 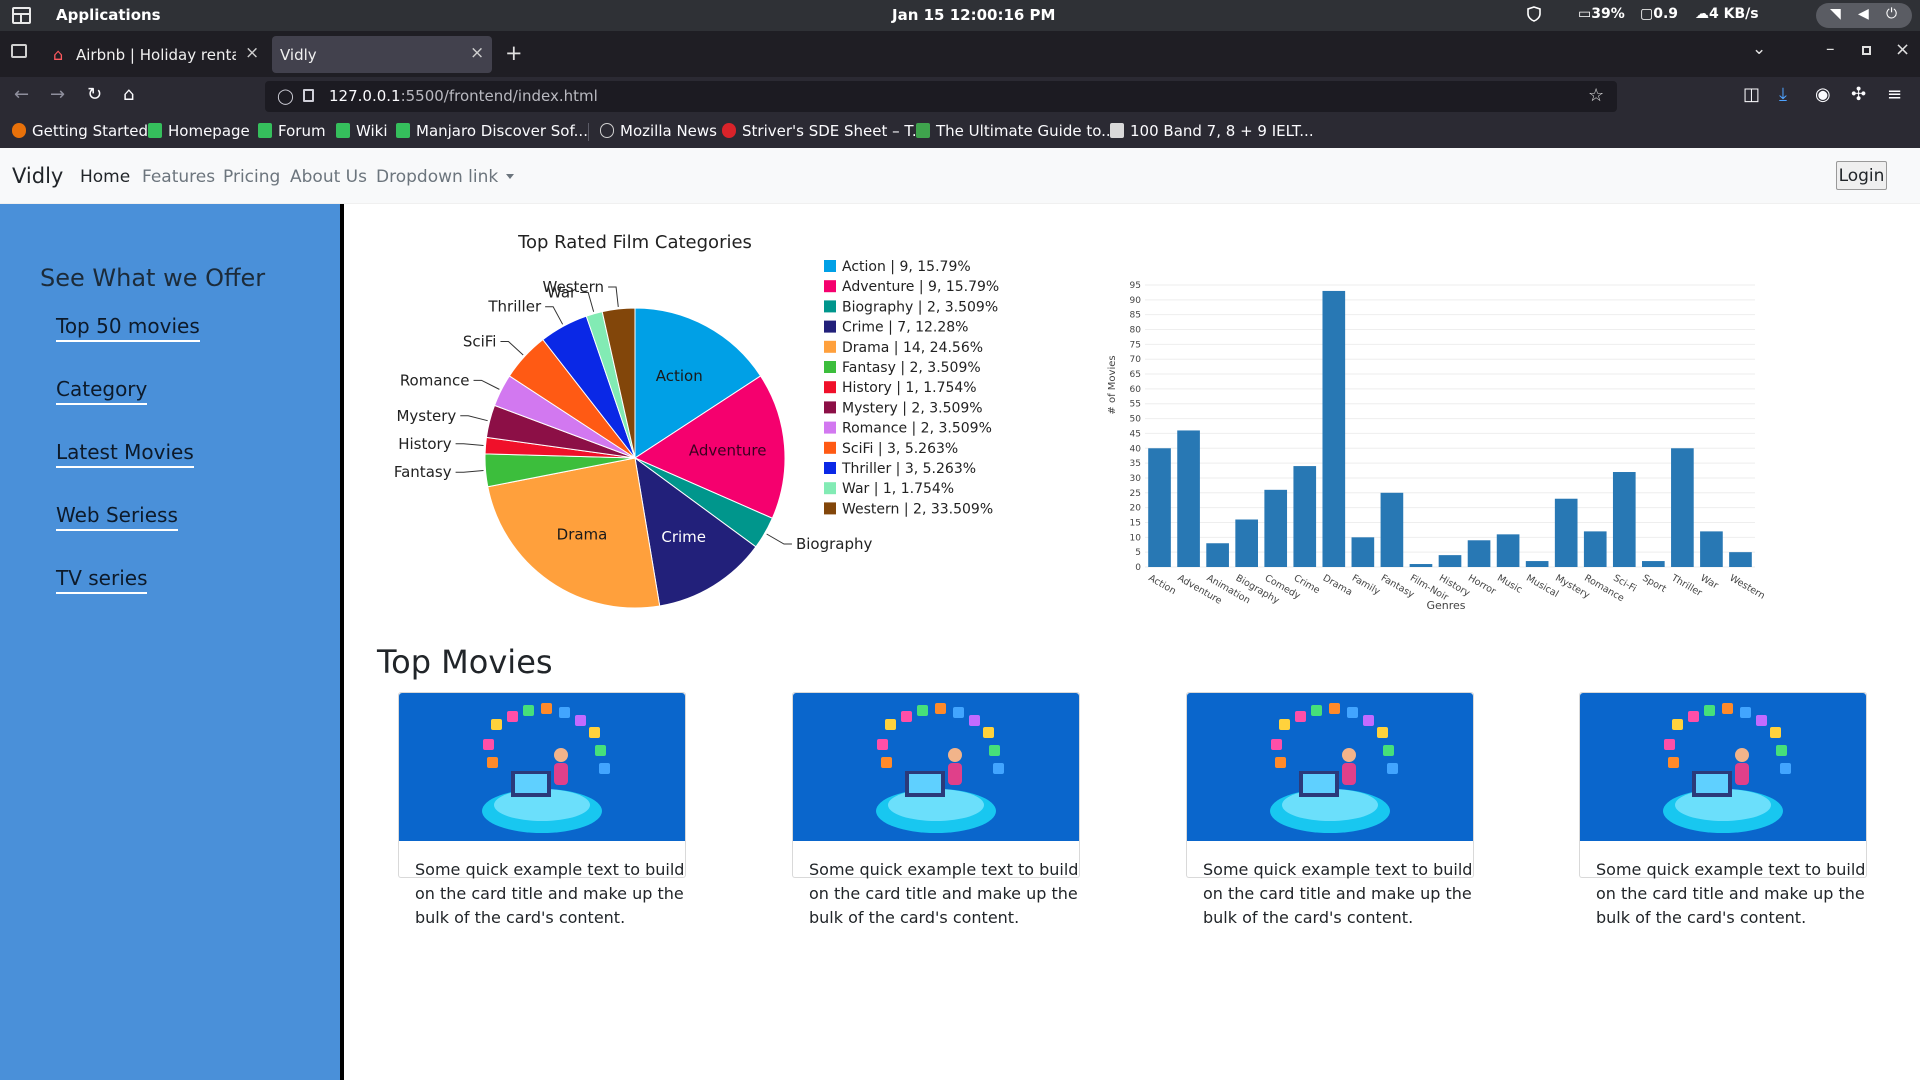 What do you see at coordinates (906, 267) in the screenshot?
I see `legend-entry-action: Action | 9, 15.79%` at bounding box center [906, 267].